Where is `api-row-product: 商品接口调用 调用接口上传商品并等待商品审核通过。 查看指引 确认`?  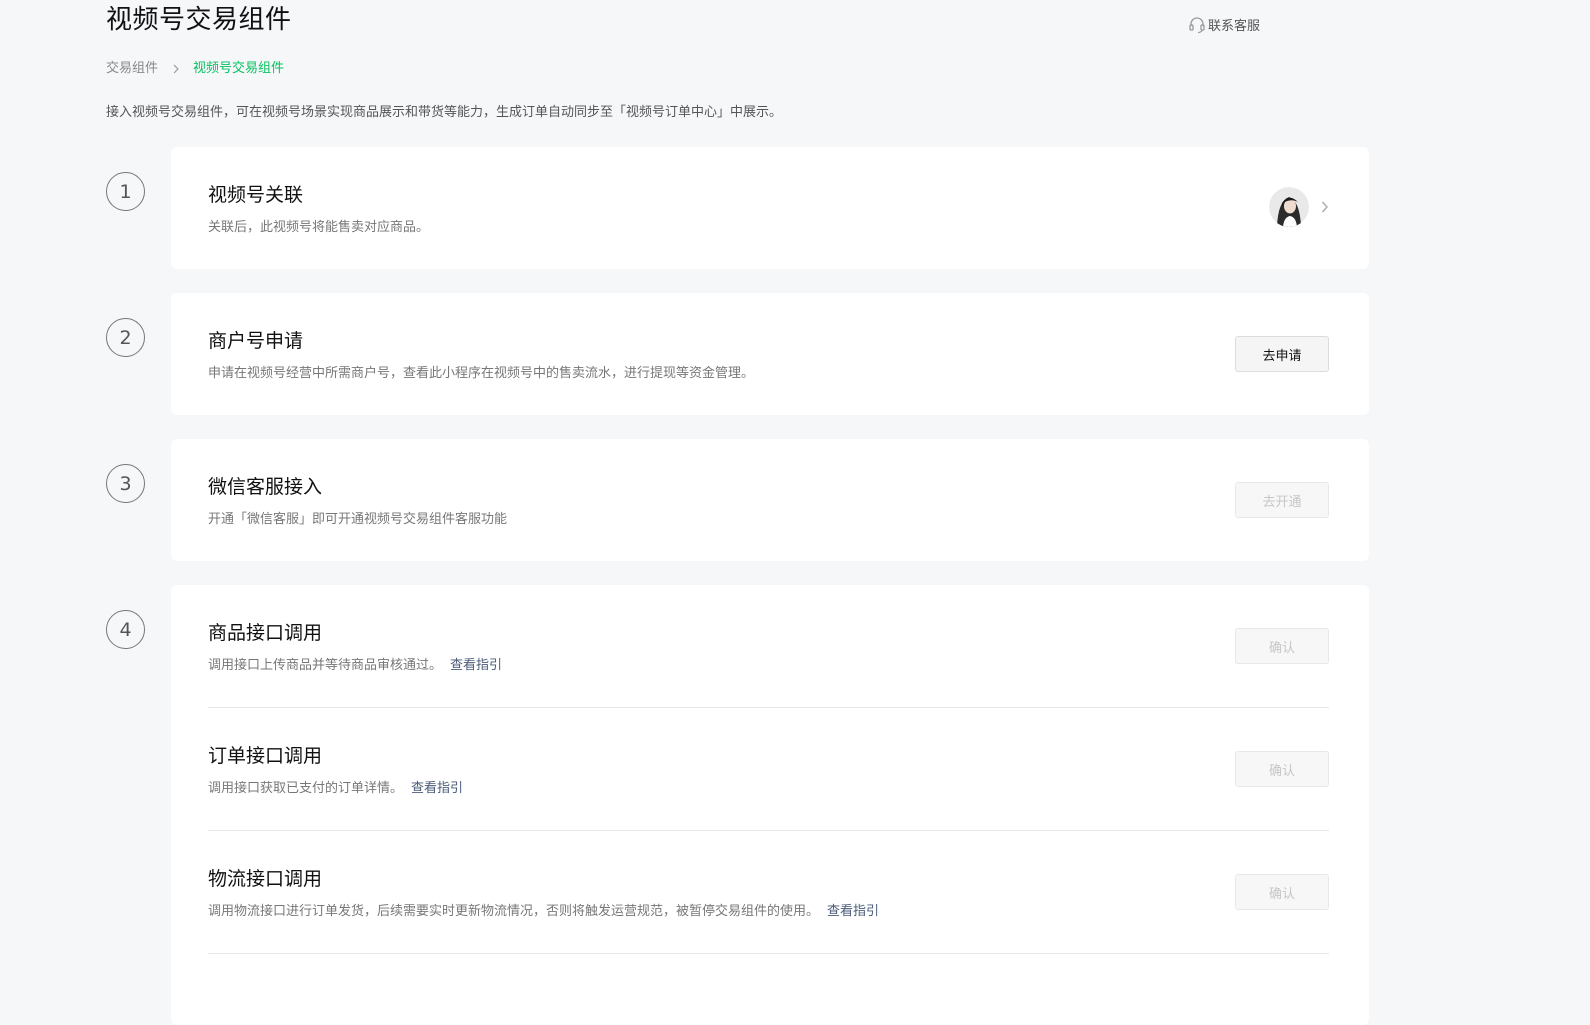 api-row-product: 商品接口调用 调用接口上传商品并等待商品审核通过。 查看指引 确认 is located at coordinates (768, 646).